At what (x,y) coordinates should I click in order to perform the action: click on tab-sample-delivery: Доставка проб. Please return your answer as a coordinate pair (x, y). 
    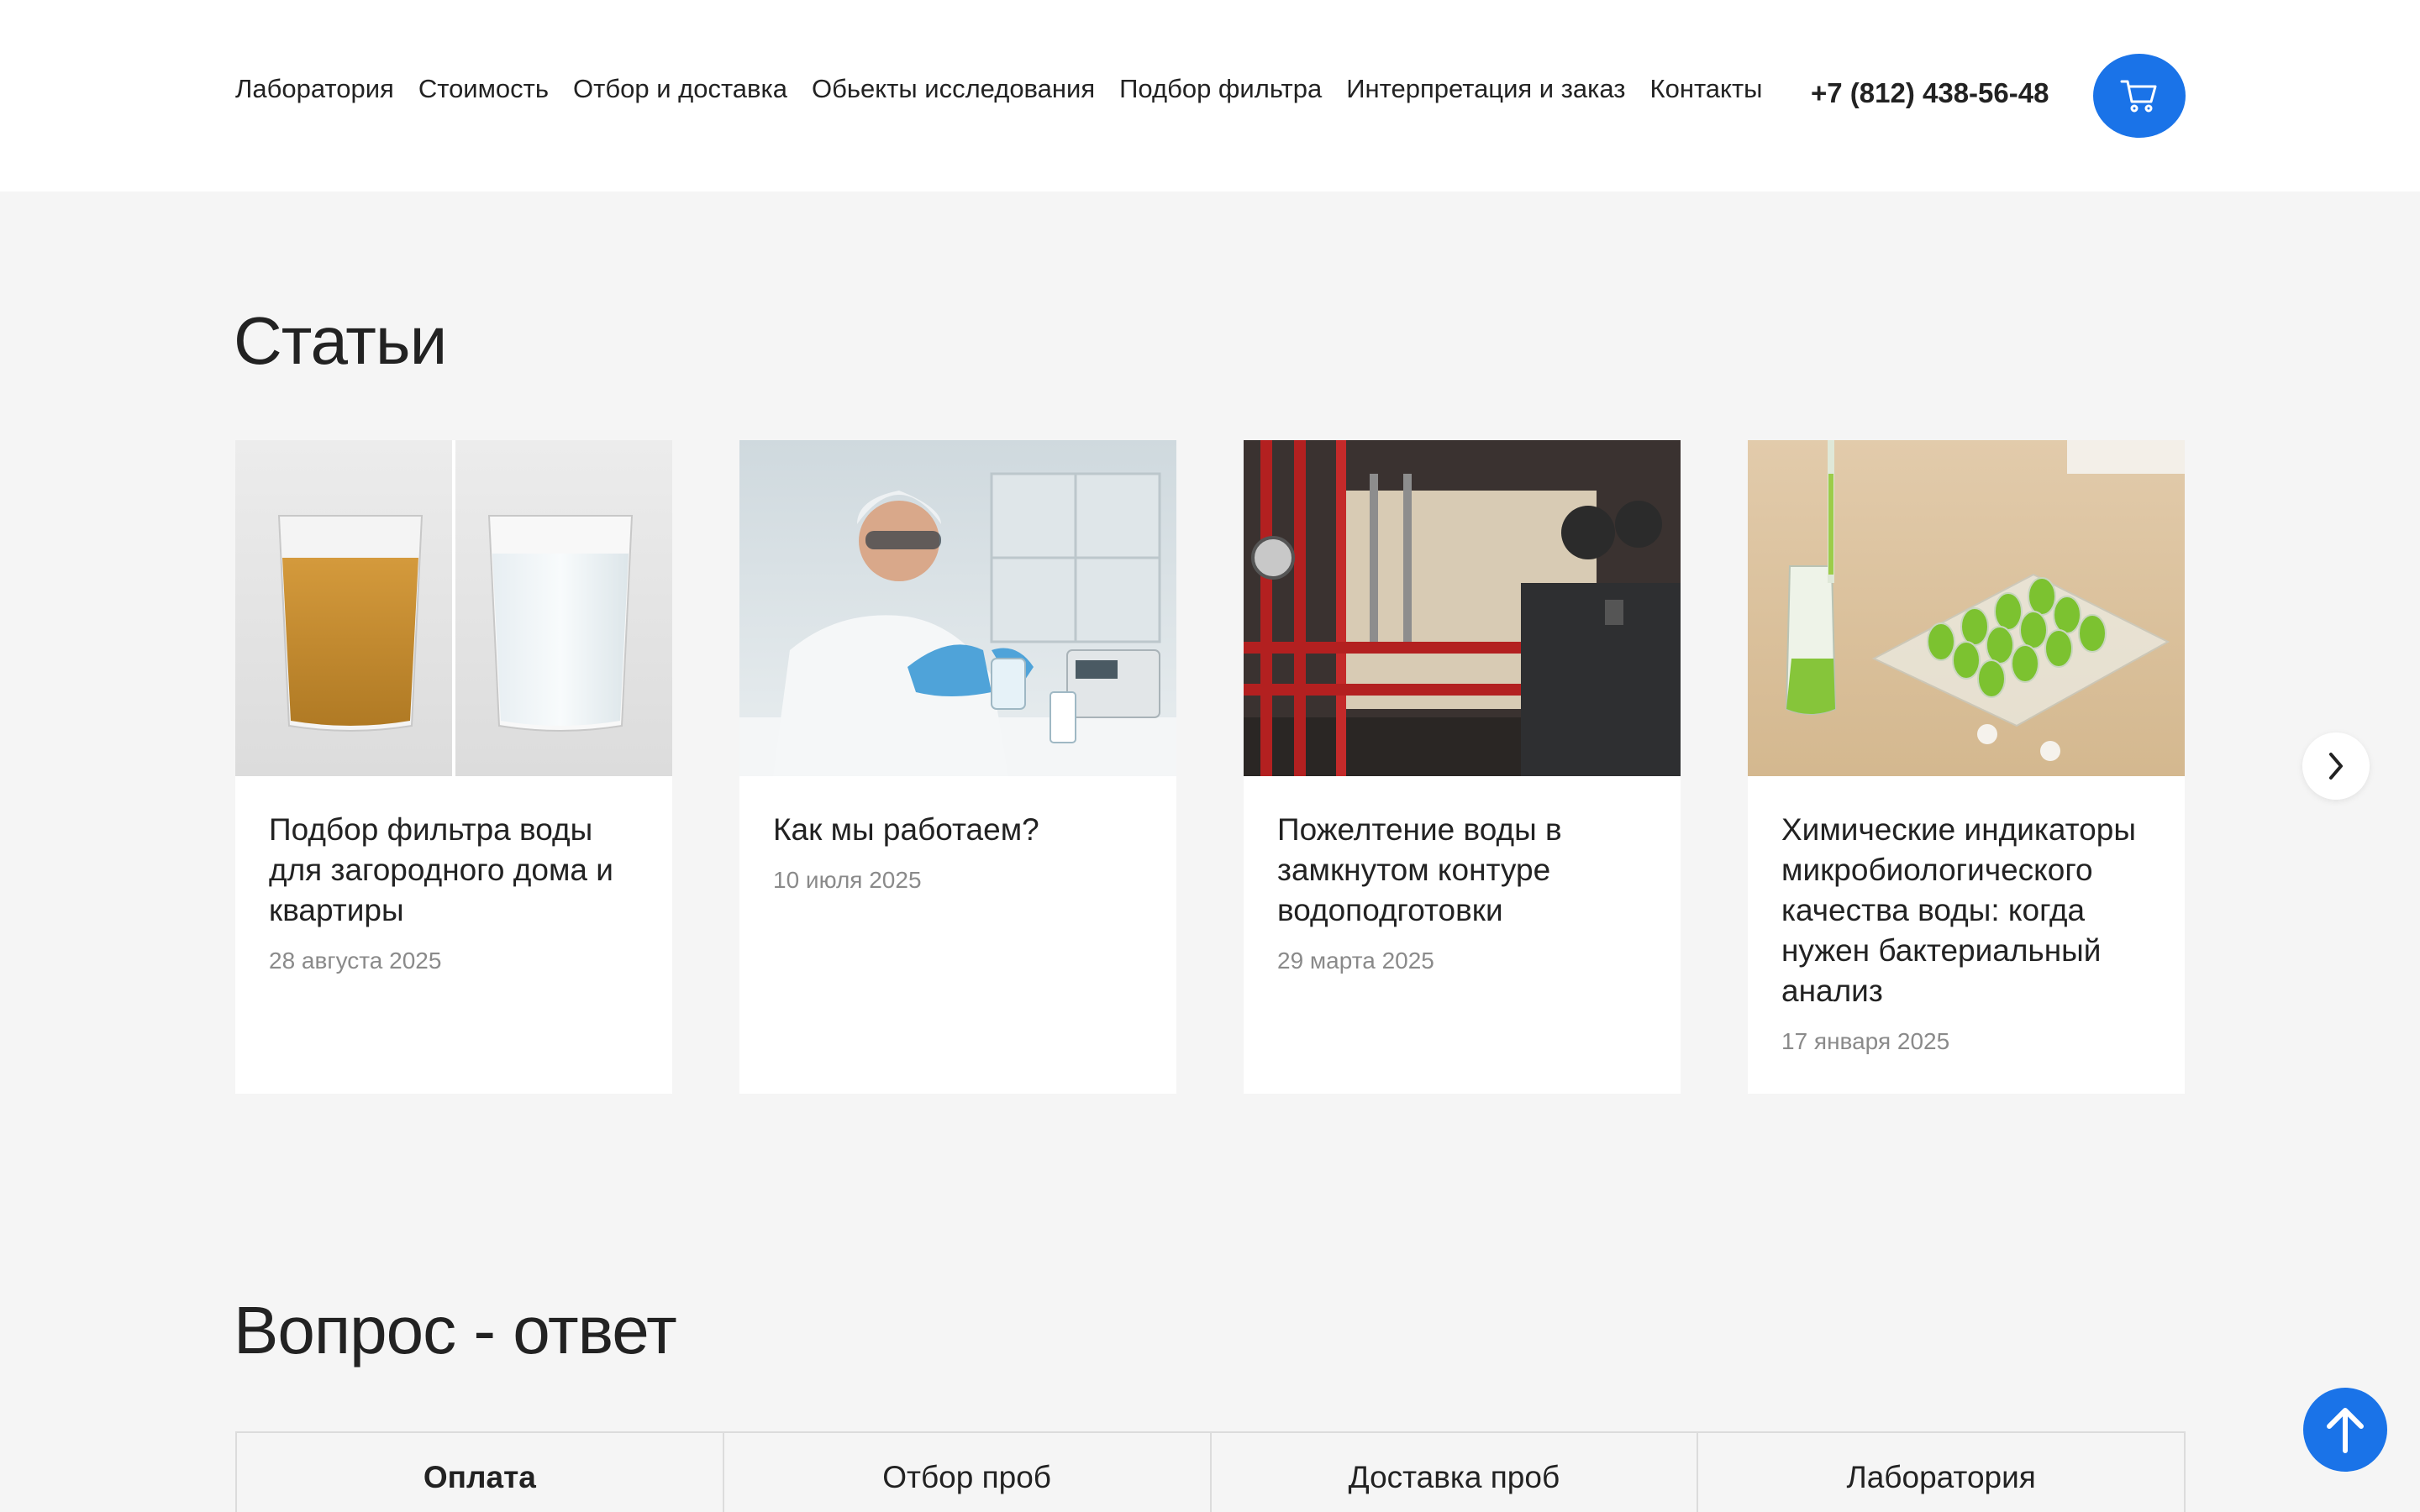
    Looking at the image, I should click on (1455, 1472).